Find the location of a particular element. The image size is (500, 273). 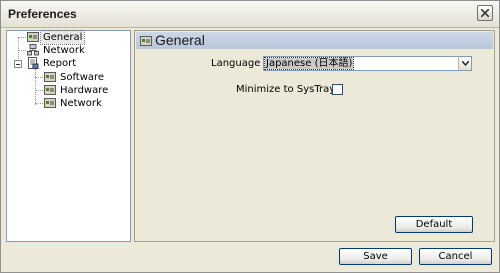

chevron-down-icon is located at coordinates (465, 63).